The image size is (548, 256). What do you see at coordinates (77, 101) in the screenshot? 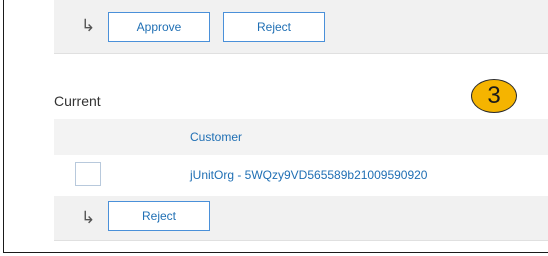
I see `section-title: Current` at bounding box center [77, 101].